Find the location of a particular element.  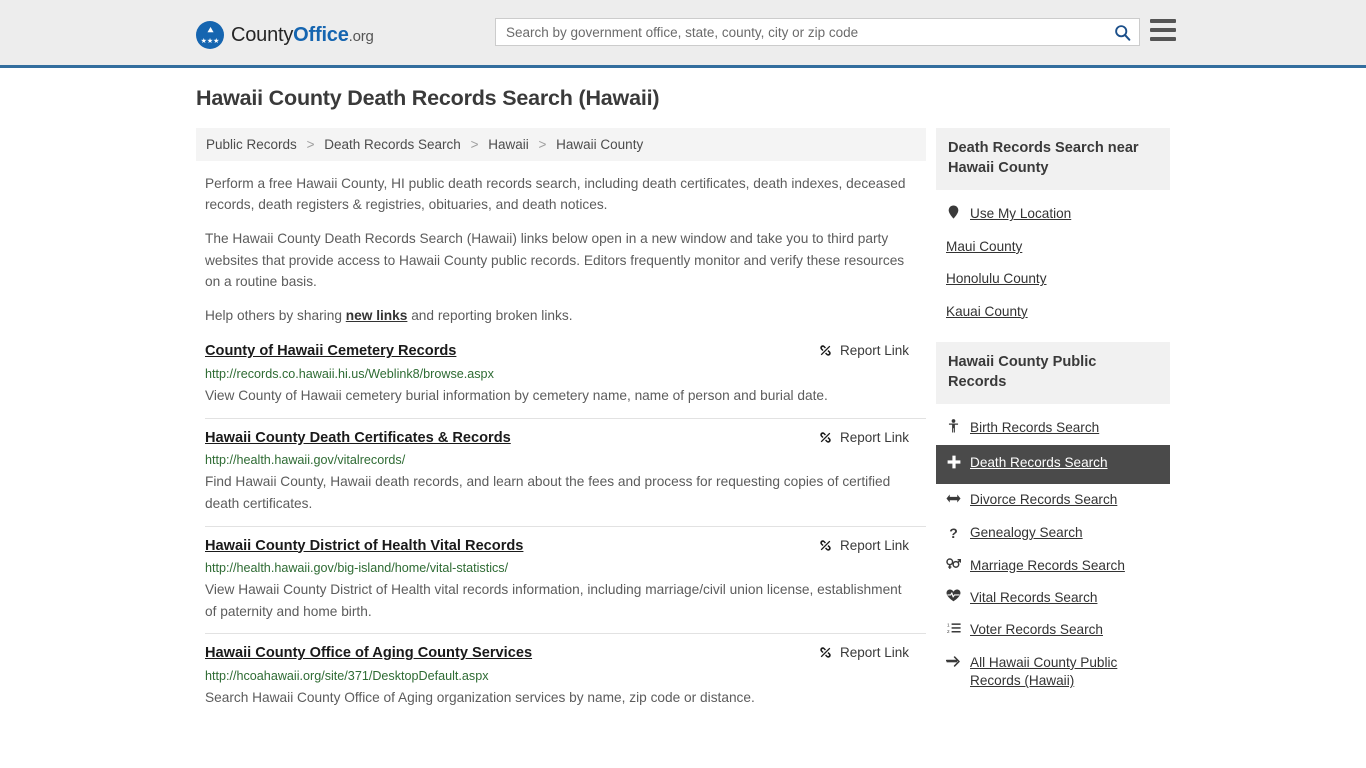

search-icon is located at coordinates (1122, 32).